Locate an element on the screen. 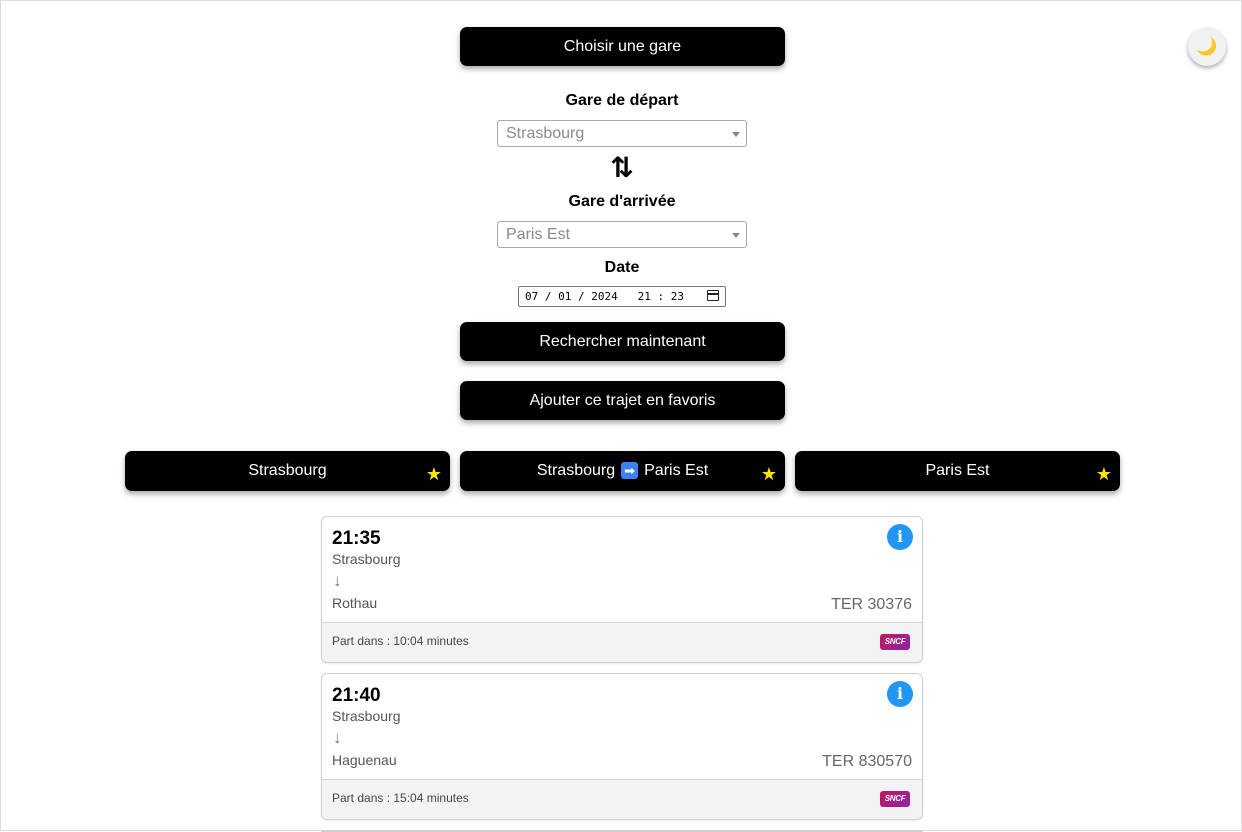 This screenshot has width=1242, height=832. favorite-station-paris-est: Paris Est ★ is located at coordinates (957, 471).